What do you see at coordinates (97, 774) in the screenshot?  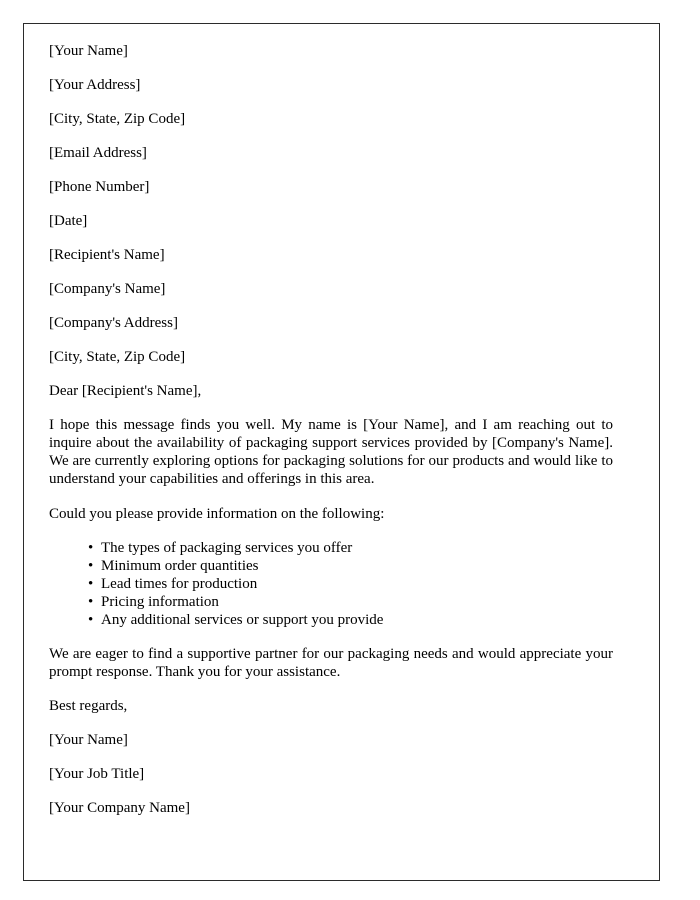 I see `signature-job-title: [Your Job Title]` at bounding box center [97, 774].